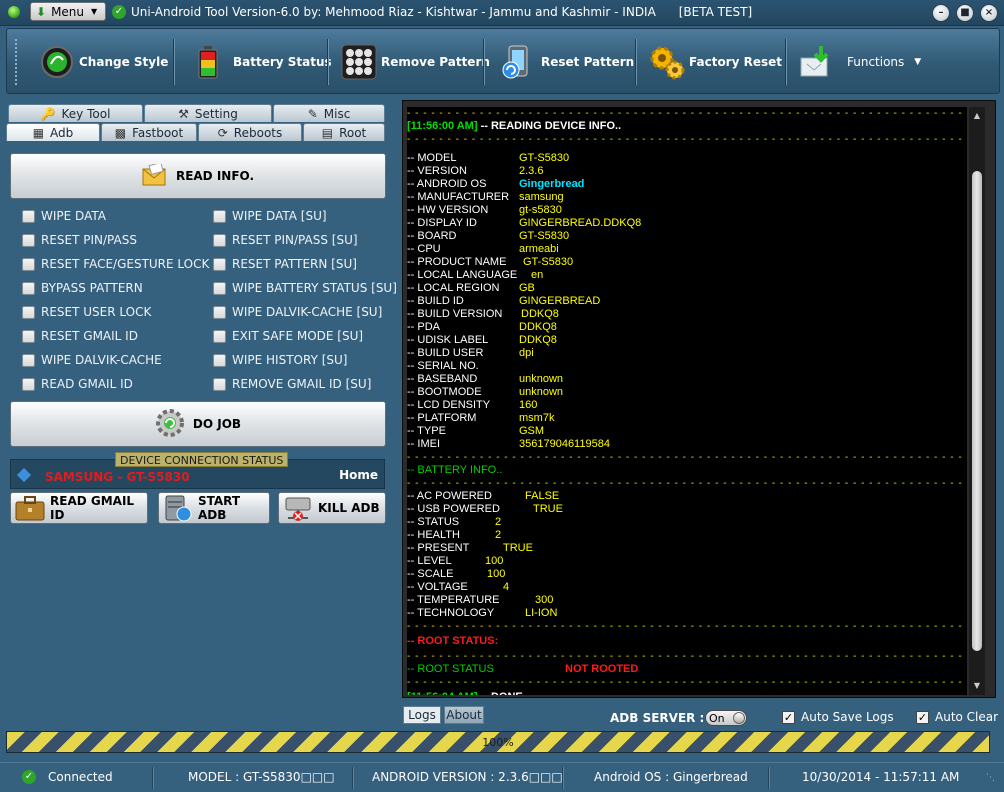 The image size is (1004, 792). I want to click on option-checkbox: RESET USER LOCK, so click(86, 312).